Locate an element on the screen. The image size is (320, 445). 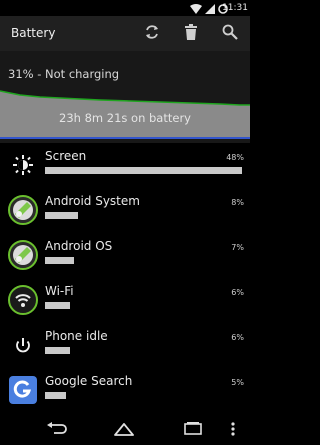
item-percent: 48% is located at coordinates (235, 157).